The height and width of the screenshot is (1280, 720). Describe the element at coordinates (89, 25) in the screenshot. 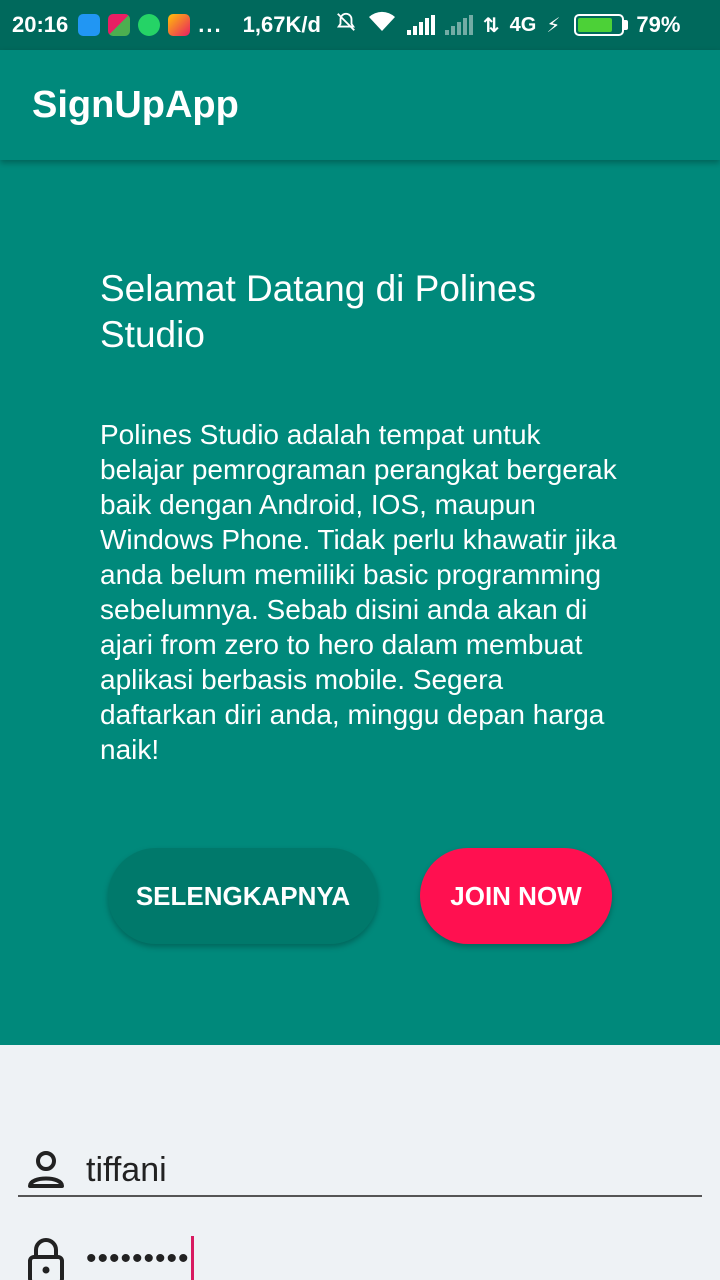

I see `notification-app-icon` at that location.